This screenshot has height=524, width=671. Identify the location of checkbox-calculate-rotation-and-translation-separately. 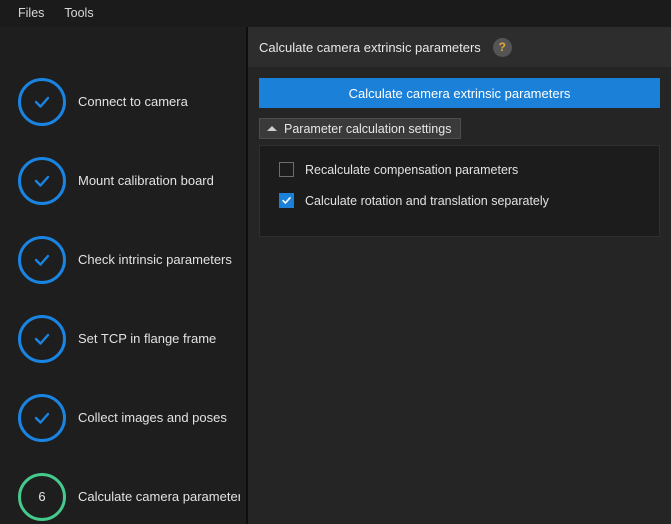
(286, 200).